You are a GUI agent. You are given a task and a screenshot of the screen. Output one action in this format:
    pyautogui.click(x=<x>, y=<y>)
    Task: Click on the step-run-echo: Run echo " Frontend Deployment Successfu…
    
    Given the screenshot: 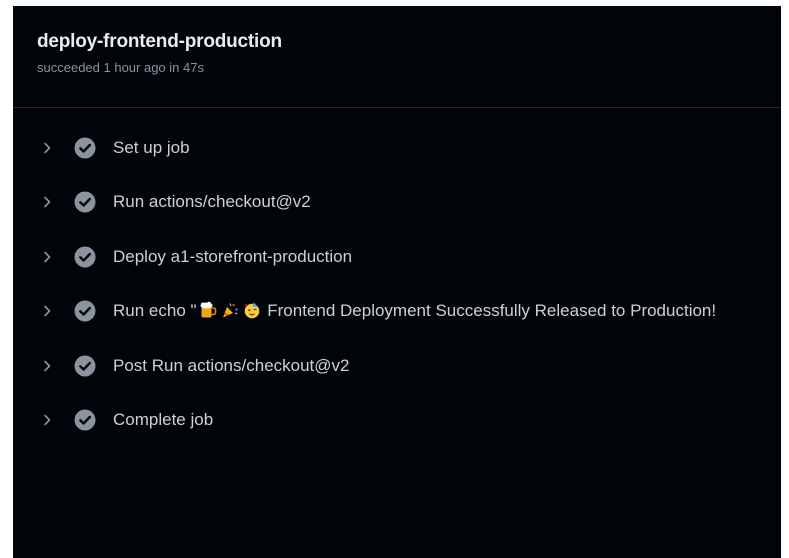 What is the action you would take?
    pyautogui.click(x=397, y=311)
    